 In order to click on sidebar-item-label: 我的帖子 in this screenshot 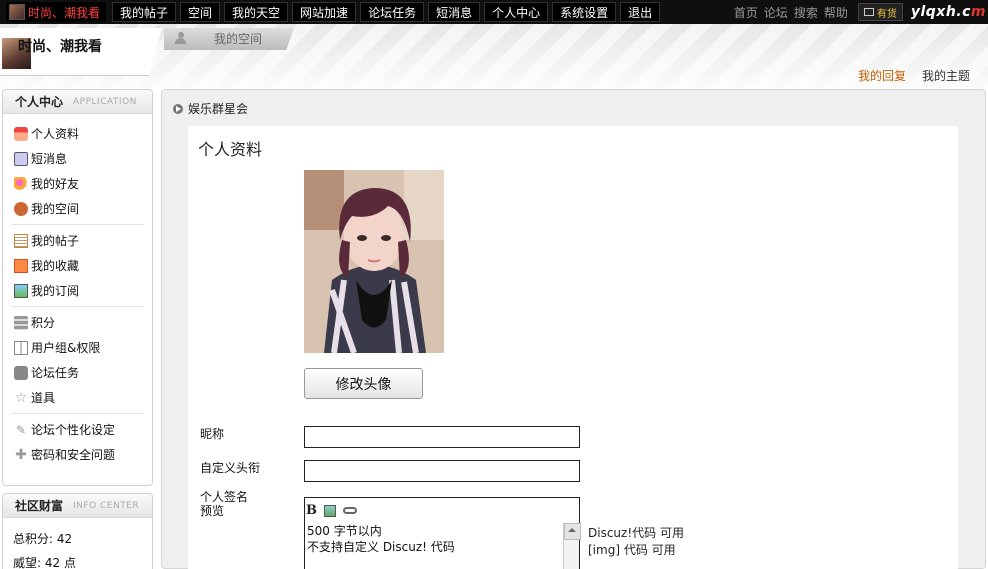, I will do `click(55, 241)`.